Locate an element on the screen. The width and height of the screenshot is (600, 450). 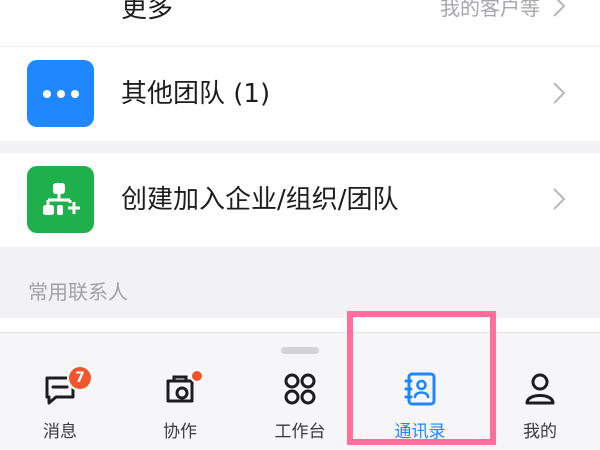
more-hint: 我的客户等 is located at coordinates (490, 10).